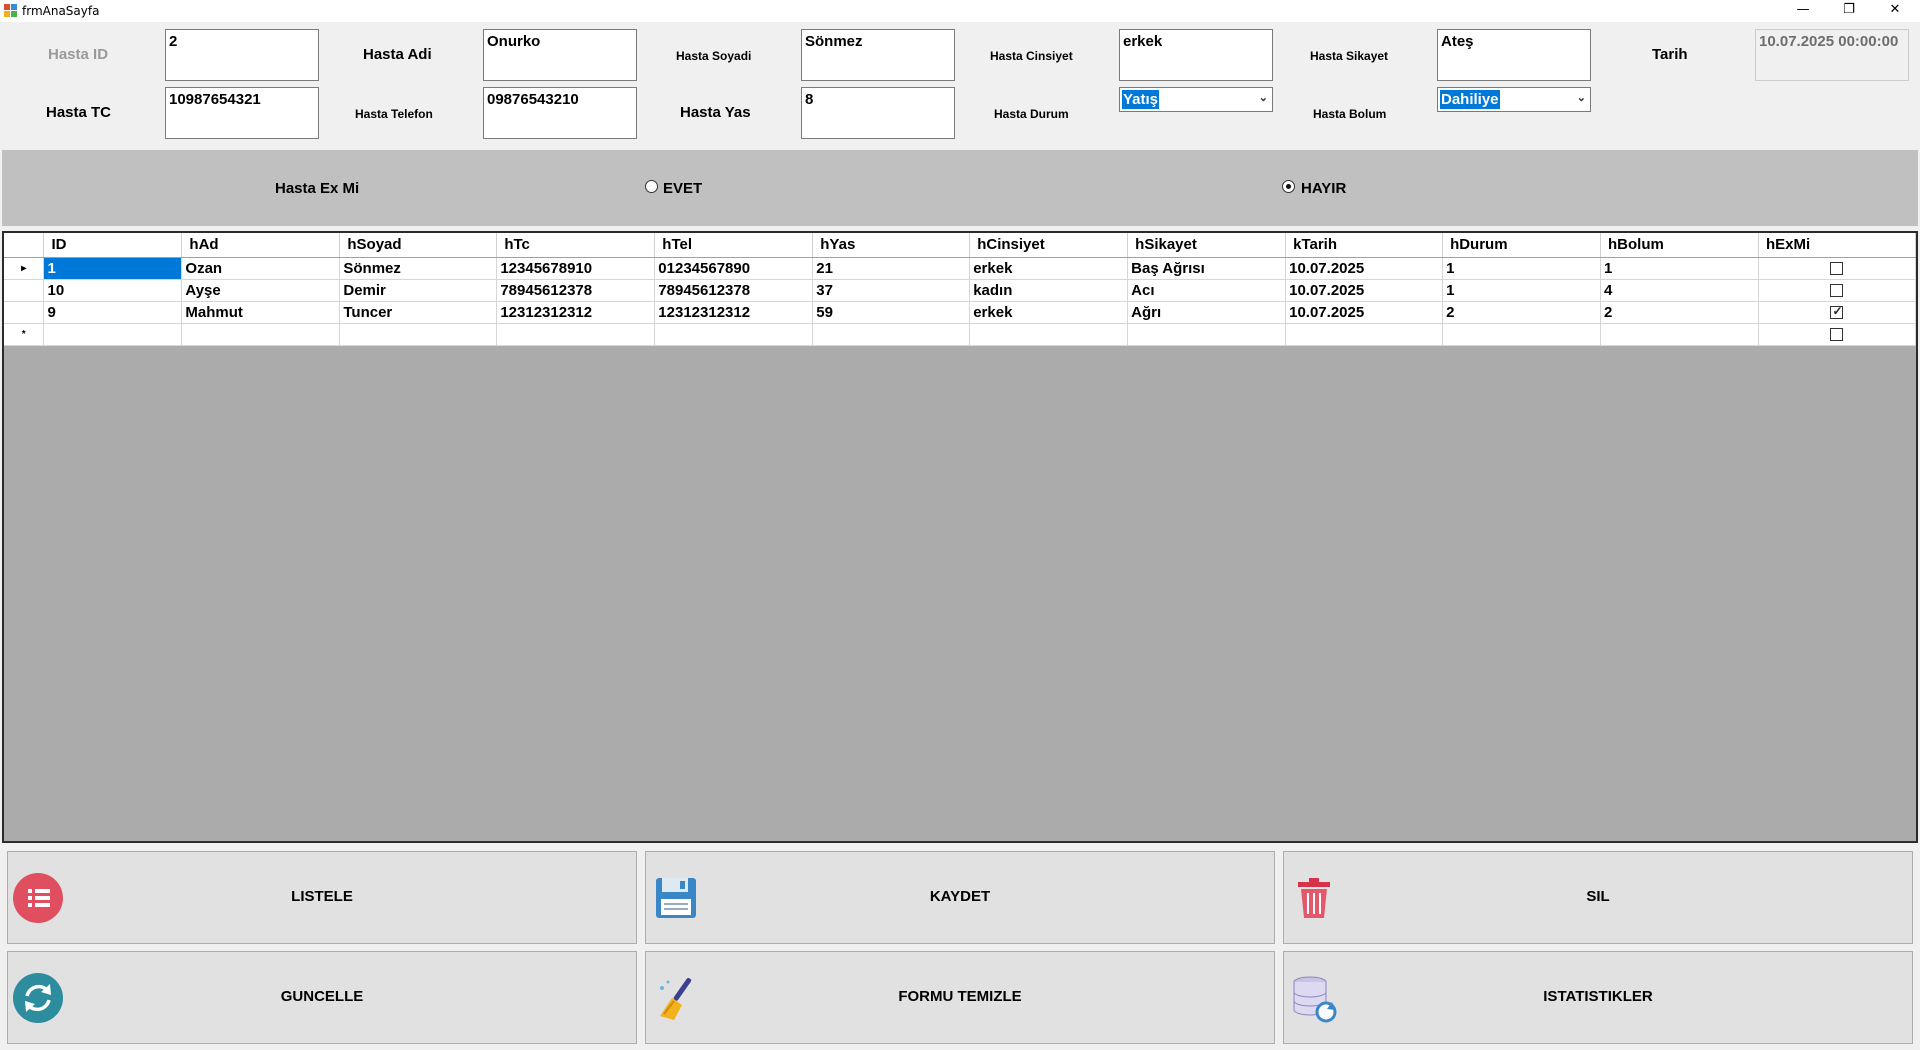 This screenshot has height=1050, width=1920. What do you see at coordinates (1196, 99) in the screenshot?
I see `hasta-durum-select: Yatış ⌄` at bounding box center [1196, 99].